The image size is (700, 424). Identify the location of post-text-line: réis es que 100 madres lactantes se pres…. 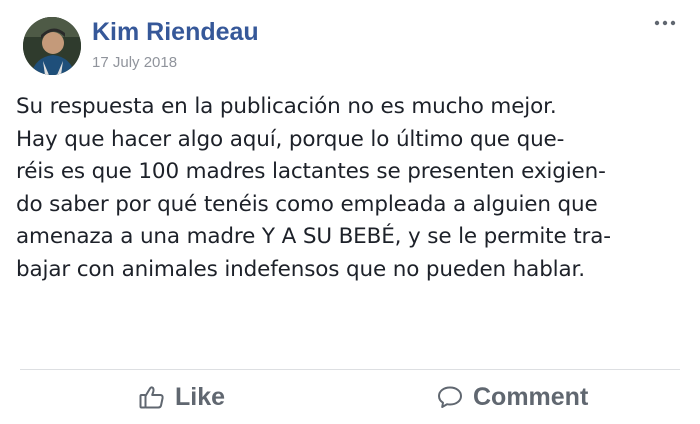
(311, 171).